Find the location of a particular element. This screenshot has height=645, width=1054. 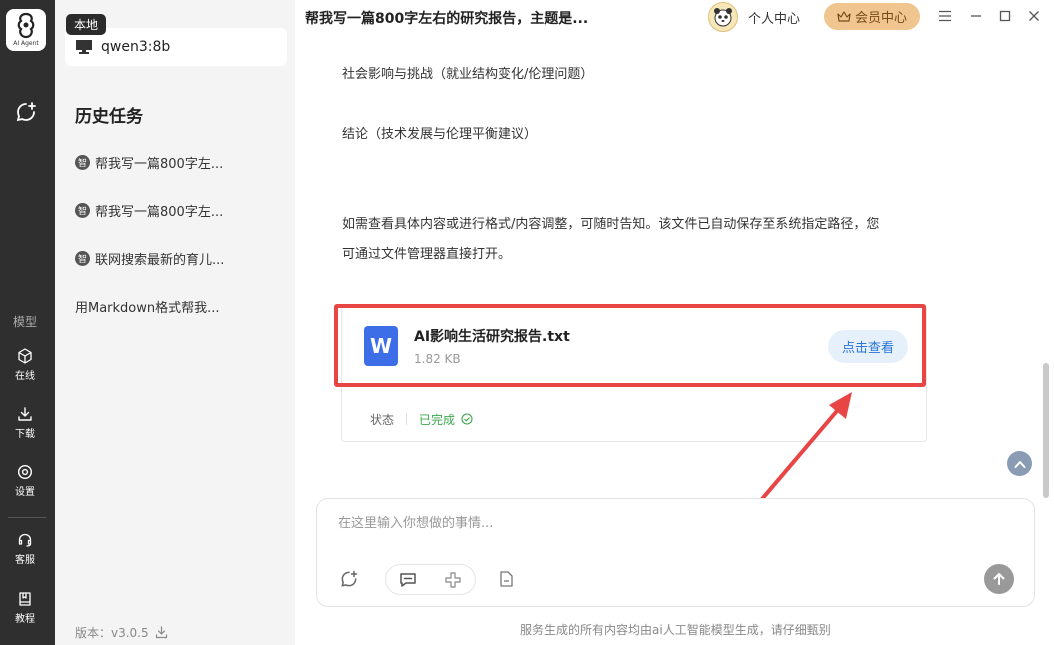

minimize-button is located at coordinates (976, 16).